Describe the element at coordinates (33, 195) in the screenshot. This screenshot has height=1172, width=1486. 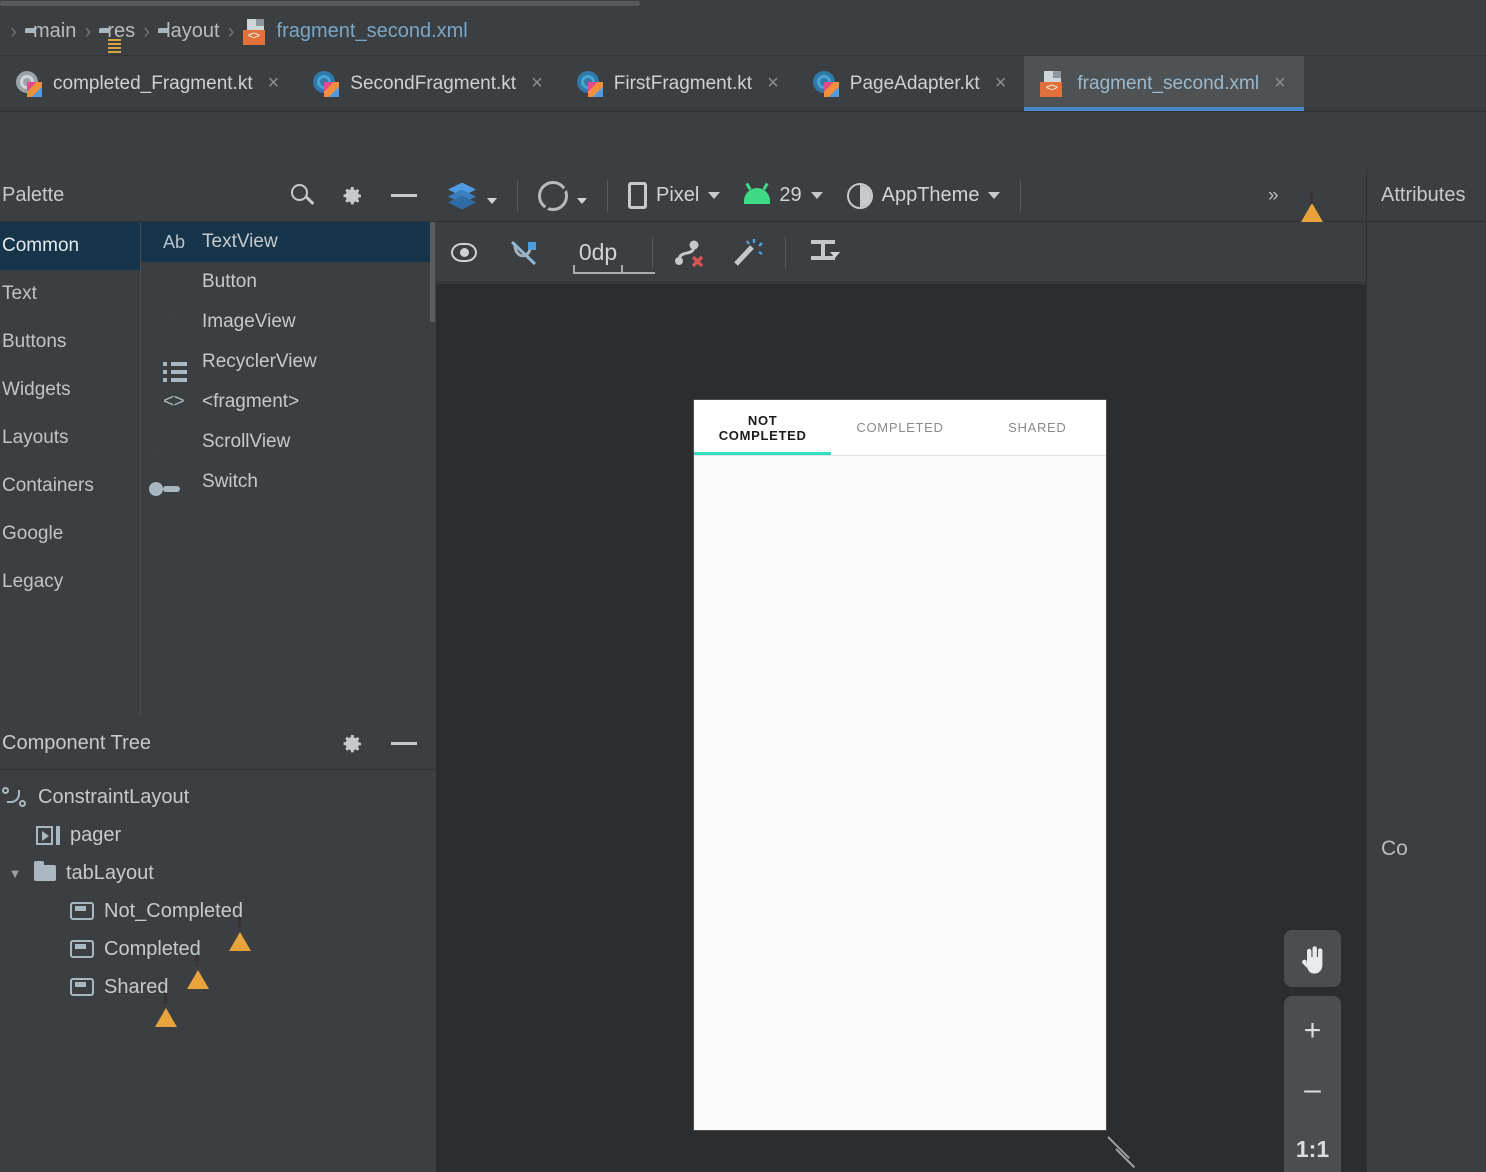
I see `palette-title: Palette` at that location.